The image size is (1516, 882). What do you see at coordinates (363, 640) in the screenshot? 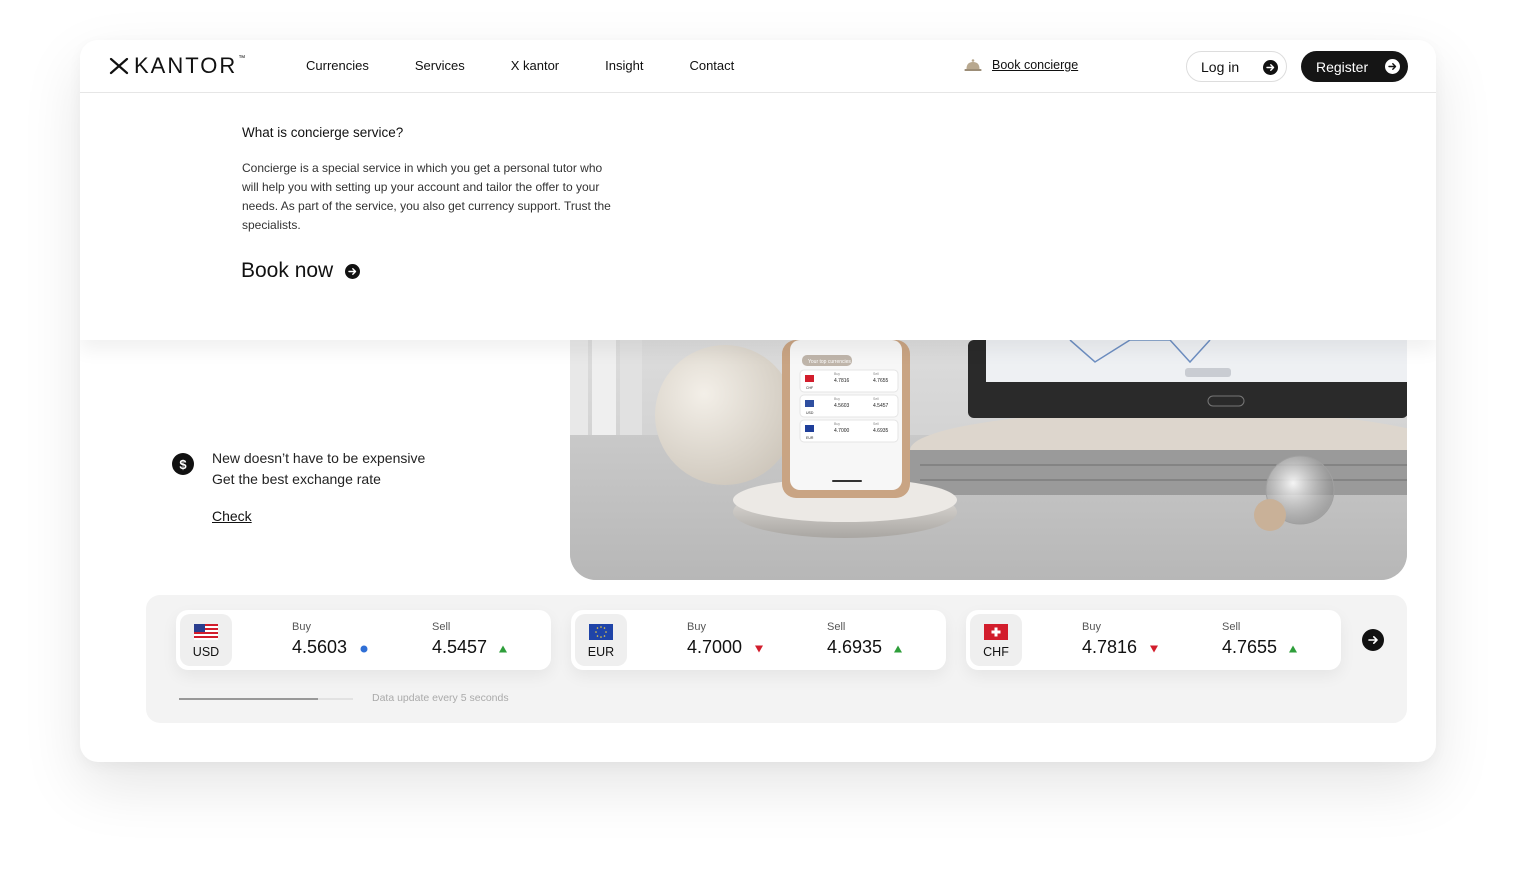
I see `rate-card-usd: USD Buy 4.5603 Sell 4.5457` at bounding box center [363, 640].